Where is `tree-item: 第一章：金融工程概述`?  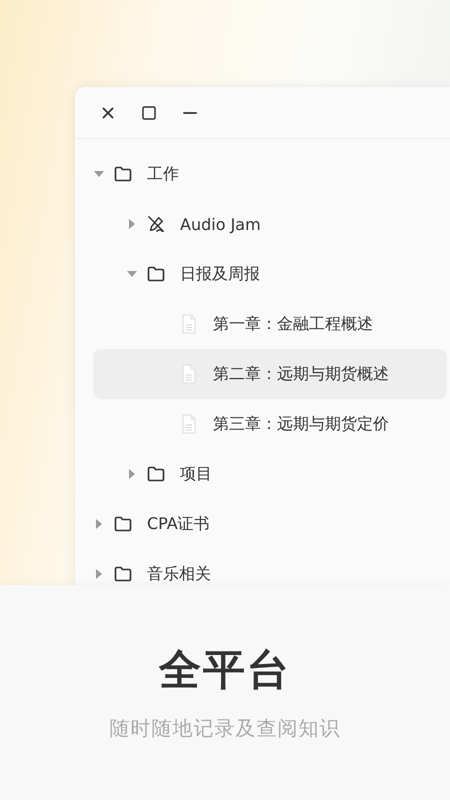
tree-item: 第一章：金融工程概述 is located at coordinates (270, 324).